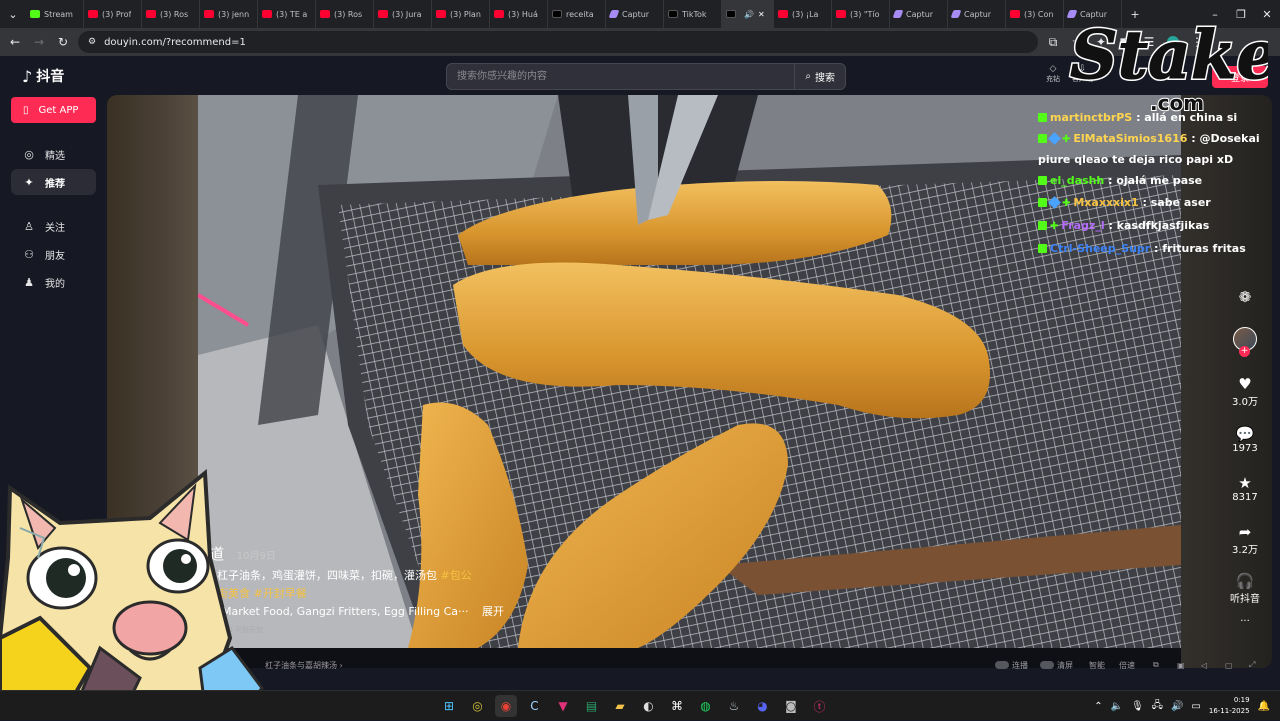 The height and width of the screenshot is (721, 1280). I want to click on get-app-button: ▯ Get APP, so click(53, 110).